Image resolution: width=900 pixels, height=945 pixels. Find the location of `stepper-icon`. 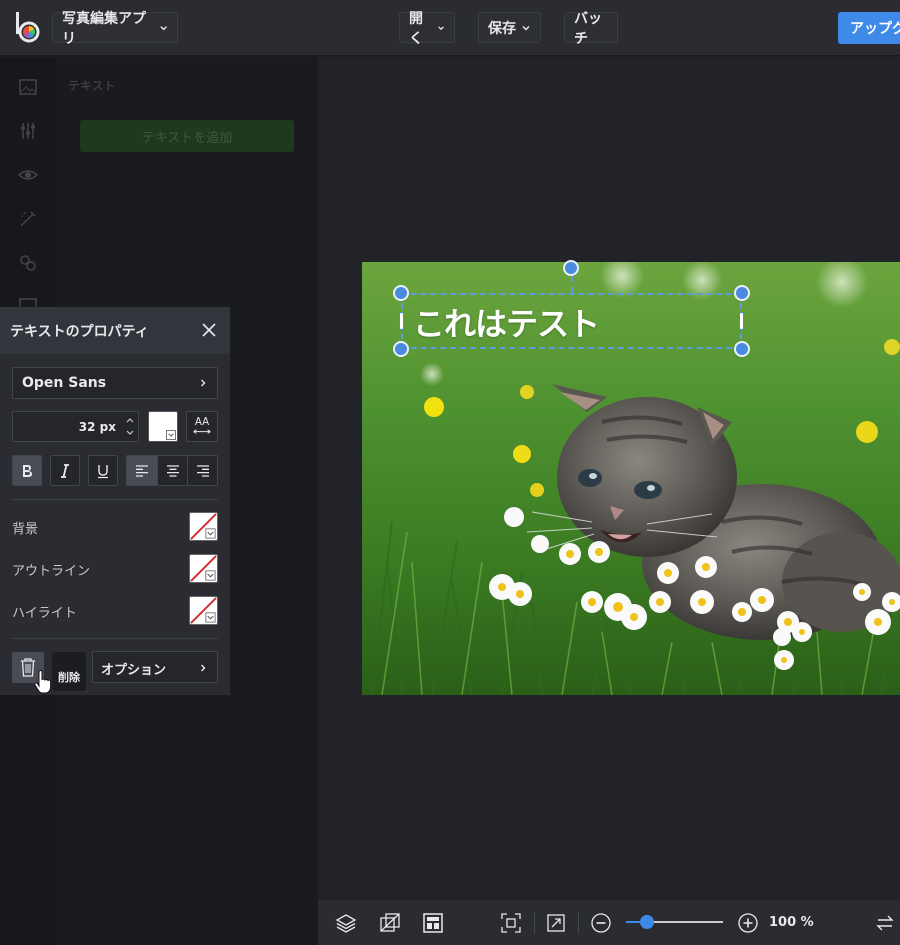

stepper-icon is located at coordinates (130, 426).